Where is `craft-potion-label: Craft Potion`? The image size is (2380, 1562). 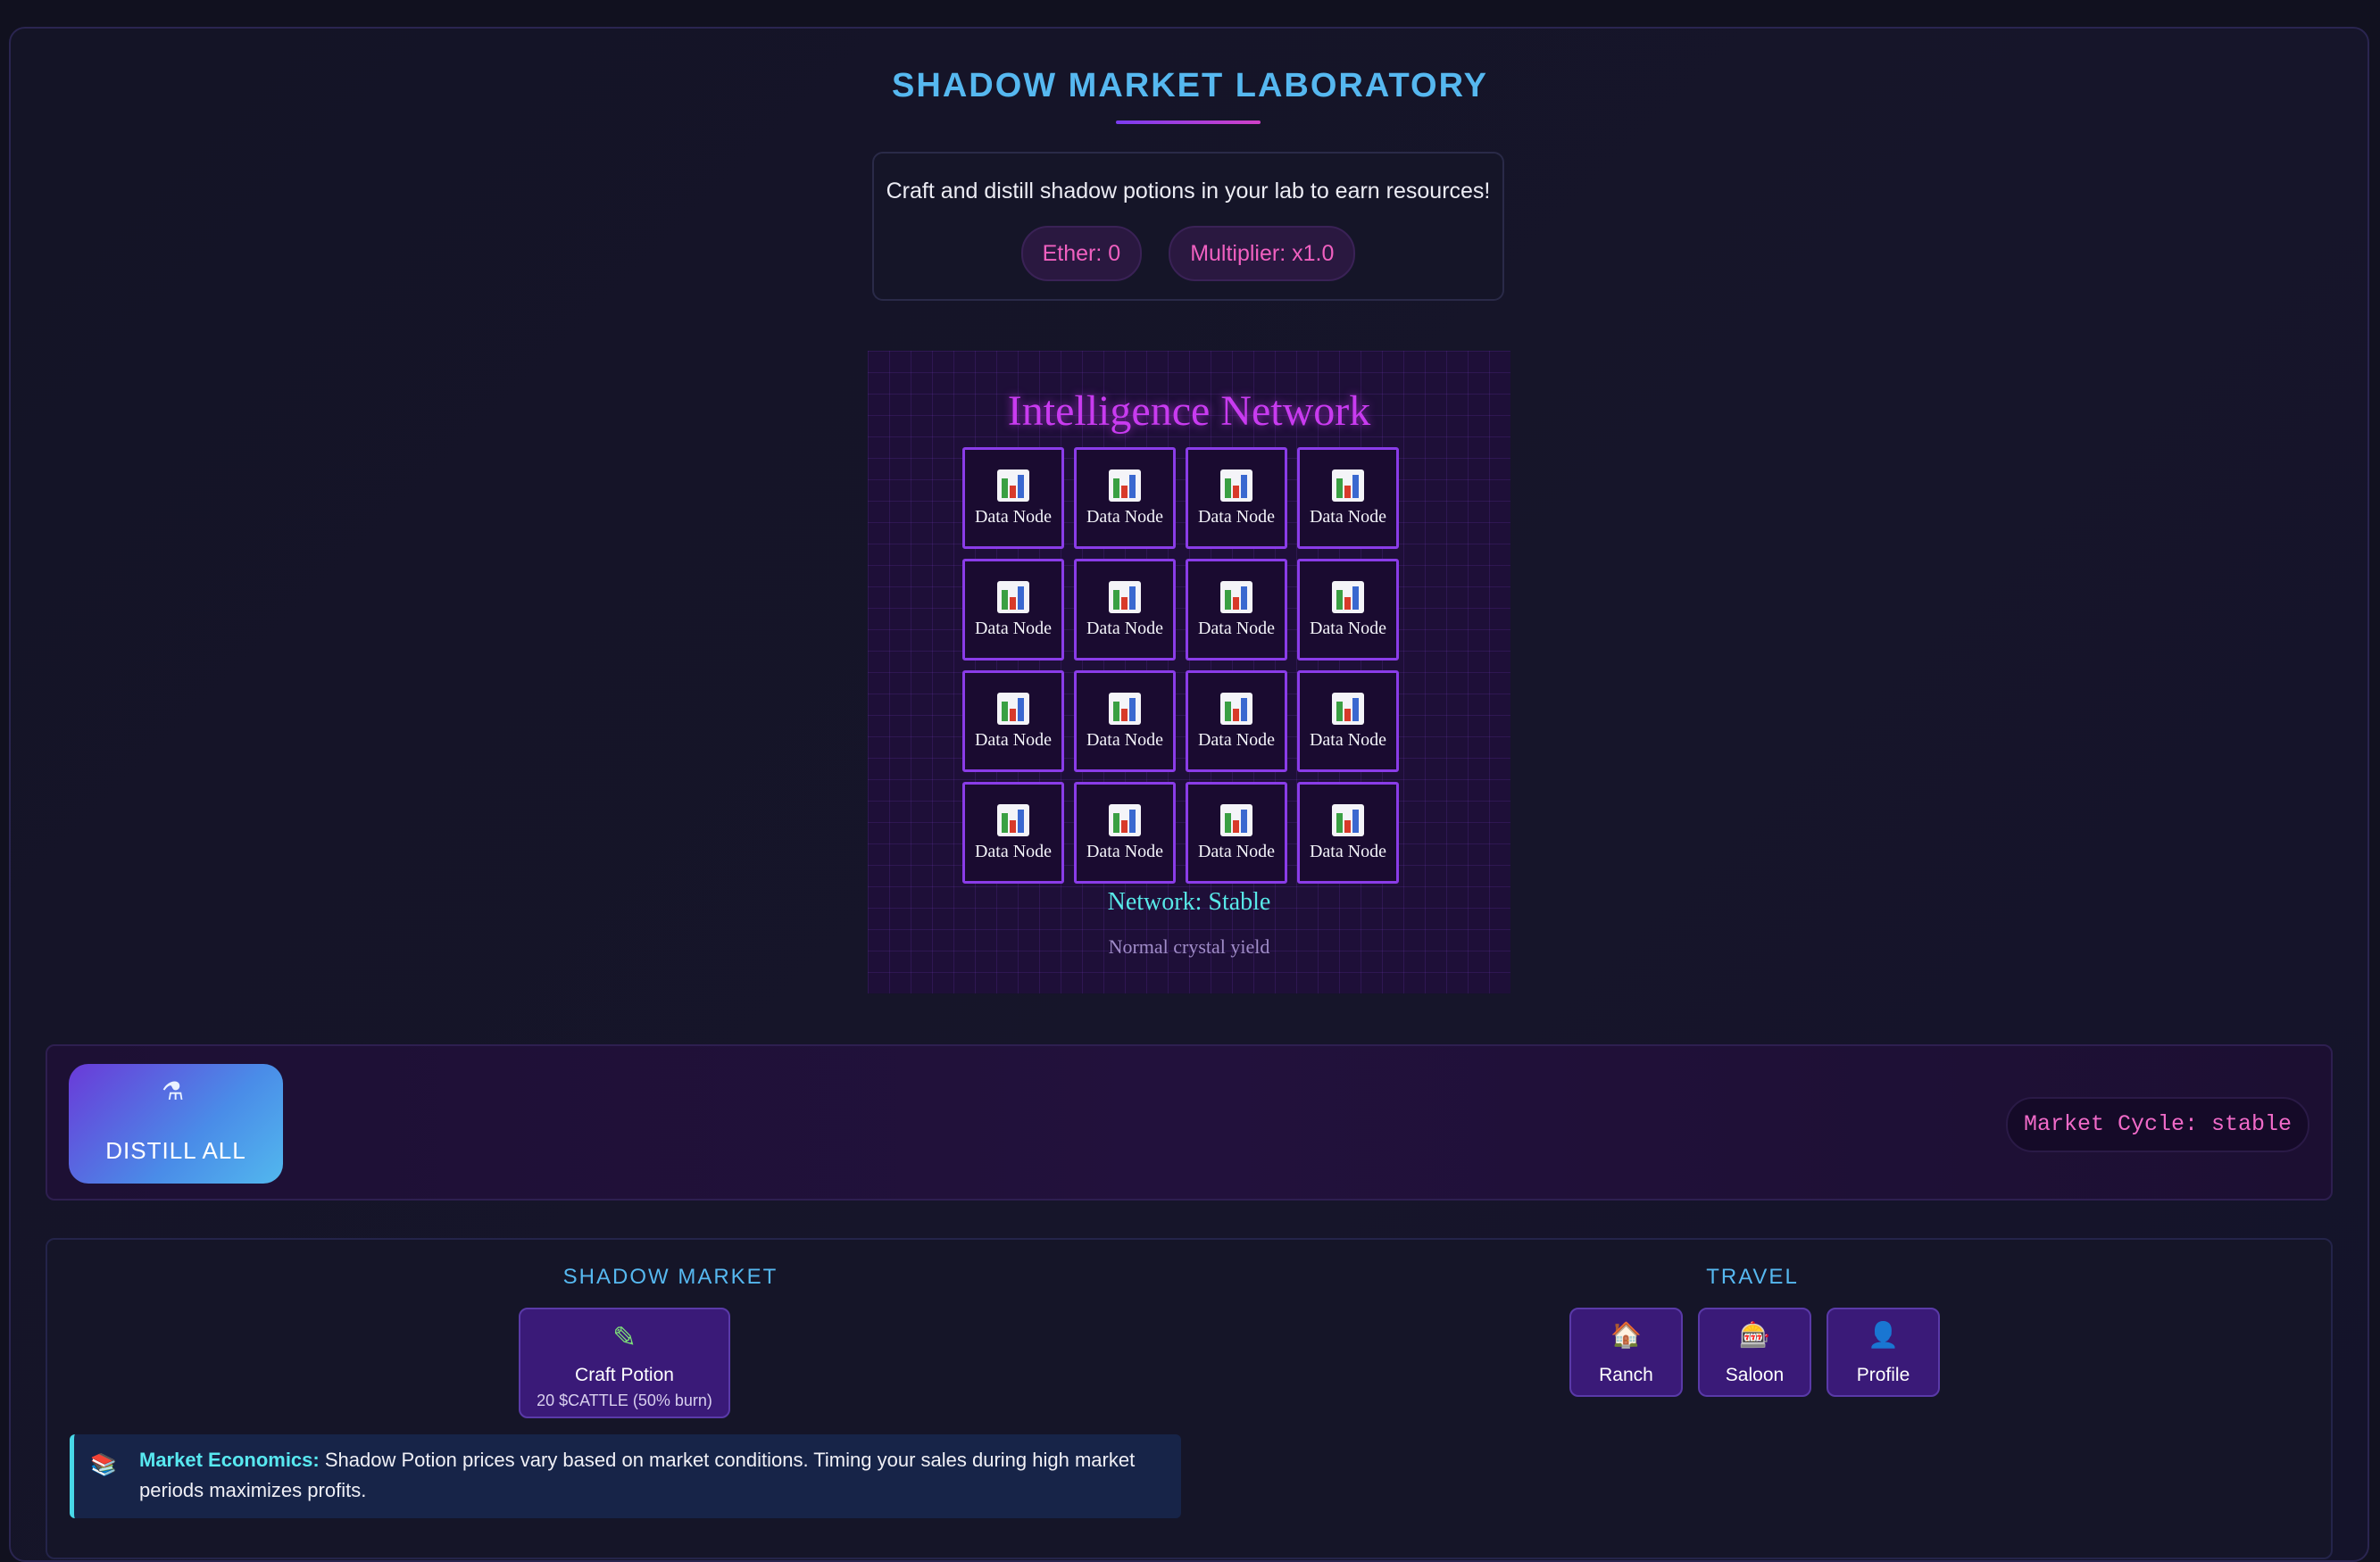
craft-potion-label: Craft Potion is located at coordinates (624, 1375).